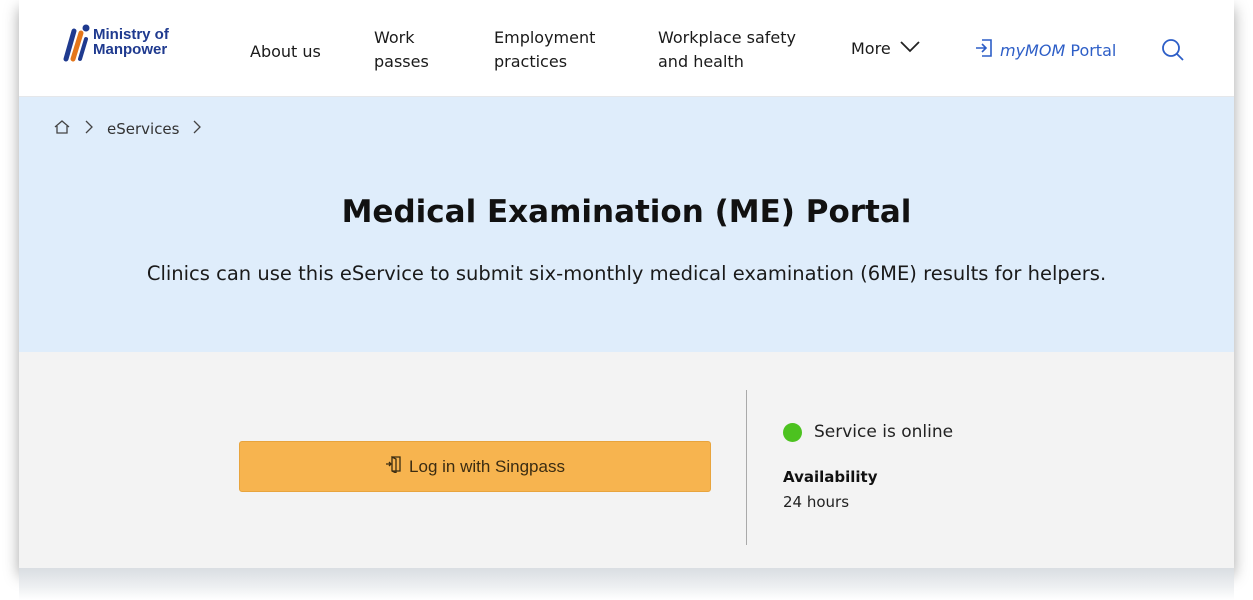  I want to click on chevron-down-icon, so click(910, 49).